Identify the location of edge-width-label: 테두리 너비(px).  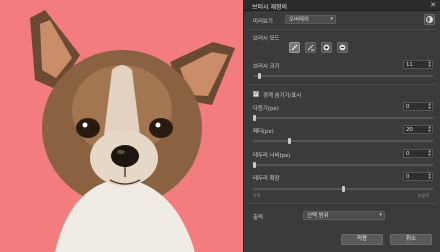
(272, 156).